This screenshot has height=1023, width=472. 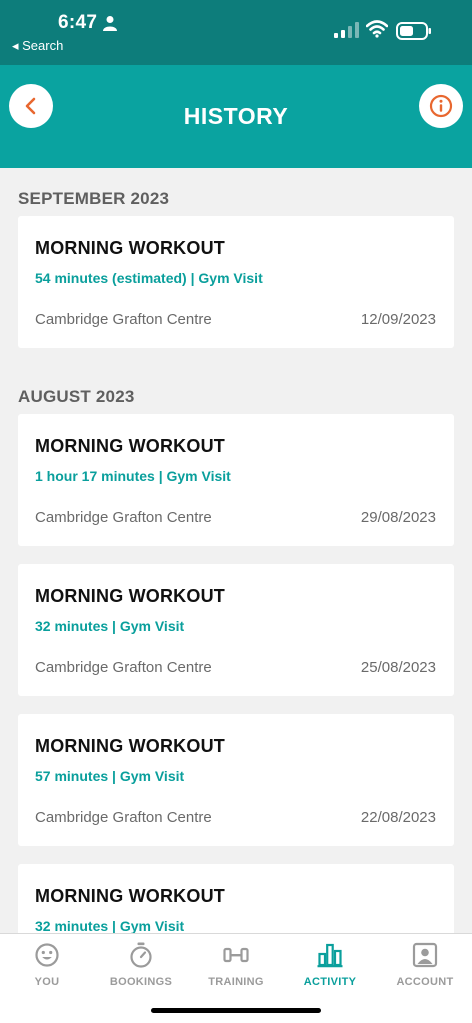 I want to click on dumbbell-icon, so click(x=236, y=955).